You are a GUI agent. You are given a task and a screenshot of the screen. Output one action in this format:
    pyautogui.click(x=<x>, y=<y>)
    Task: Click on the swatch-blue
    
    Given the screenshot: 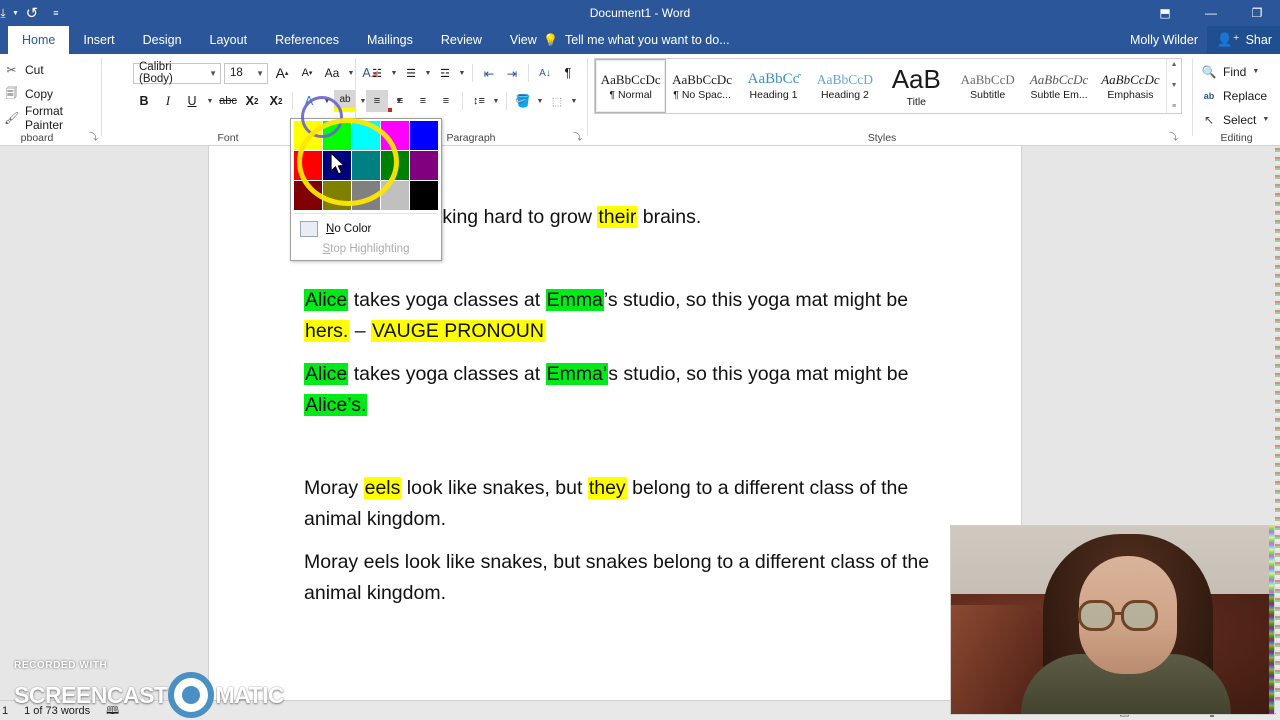 What is the action you would take?
    pyautogui.click(x=424, y=135)
    